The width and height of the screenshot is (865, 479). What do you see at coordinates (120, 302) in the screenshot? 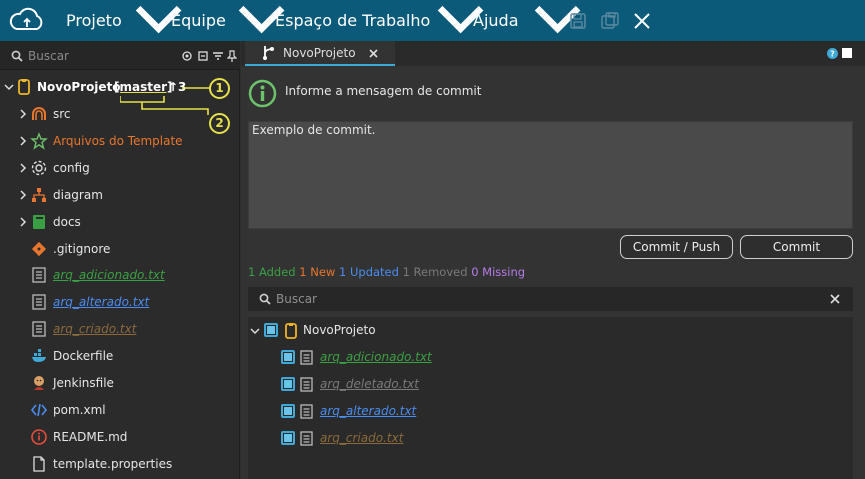
I see `tree-item: arq_alterado.txt` at bounding box center [120, 302].